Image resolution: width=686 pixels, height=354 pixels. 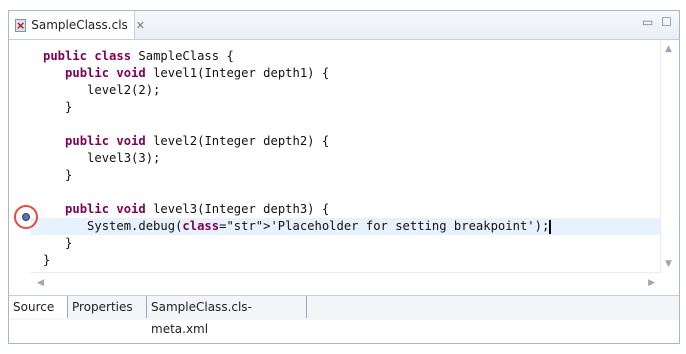 I want to click on tab-source: Source, so click(x=38, y=307).